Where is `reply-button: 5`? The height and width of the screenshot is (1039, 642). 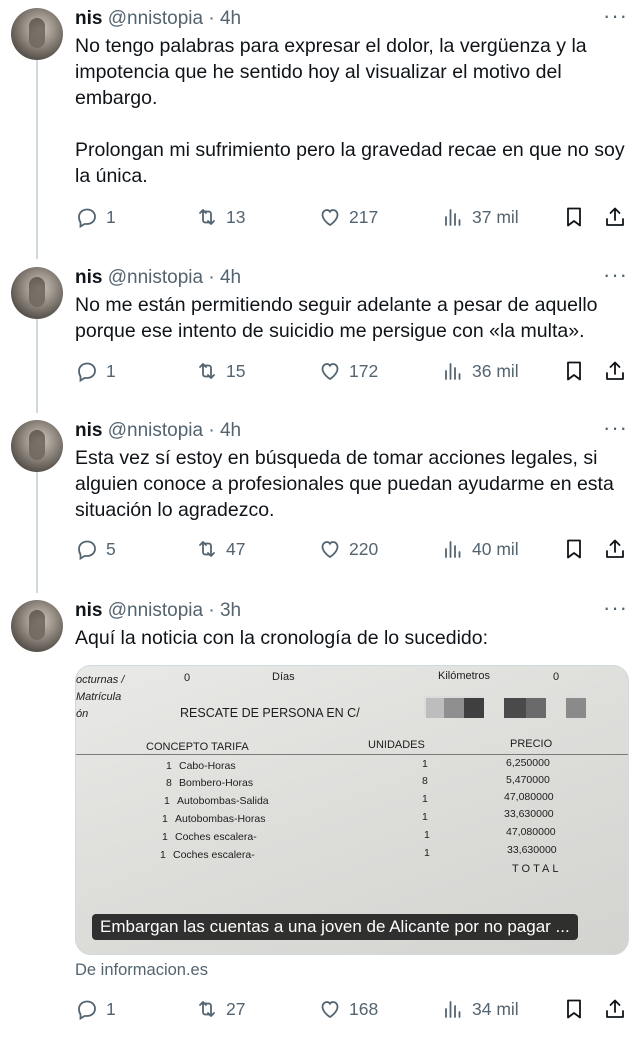 reply-button: 5 is located at coordinates (95, 549).